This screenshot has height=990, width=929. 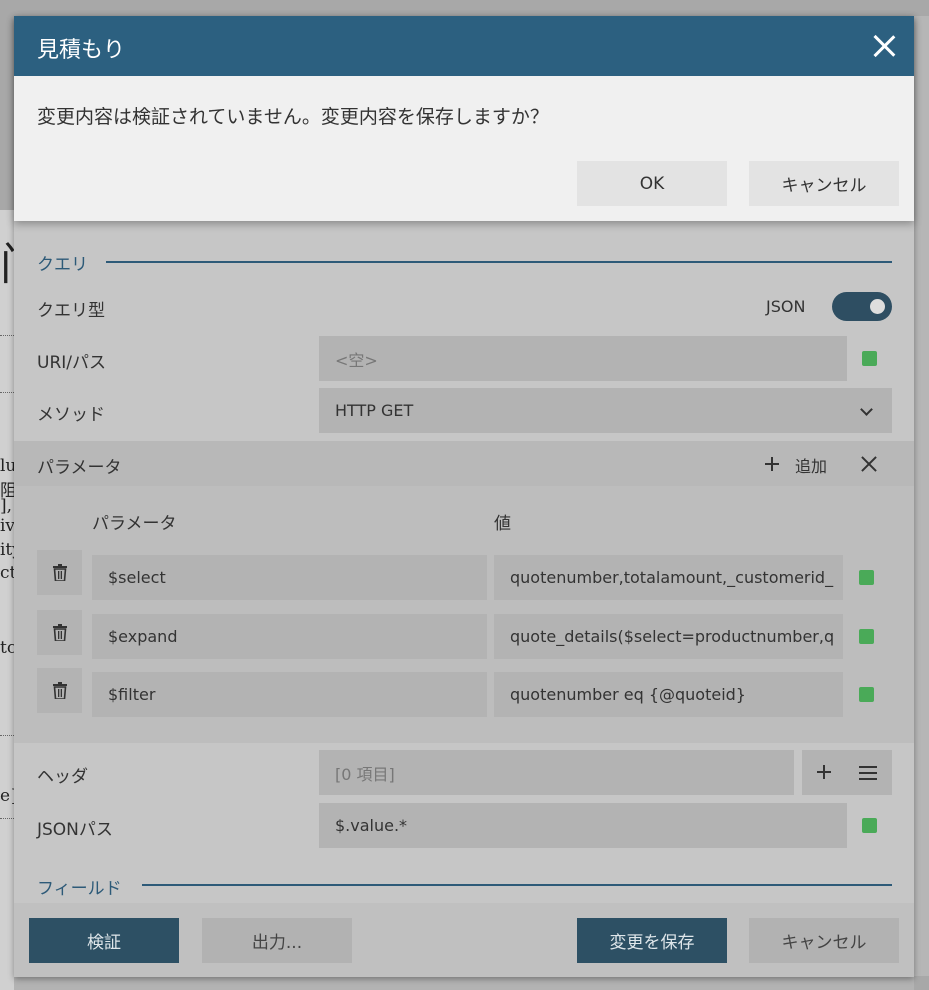 I want to click on json-toggle-label: JSON, so click(x=786, y=306).